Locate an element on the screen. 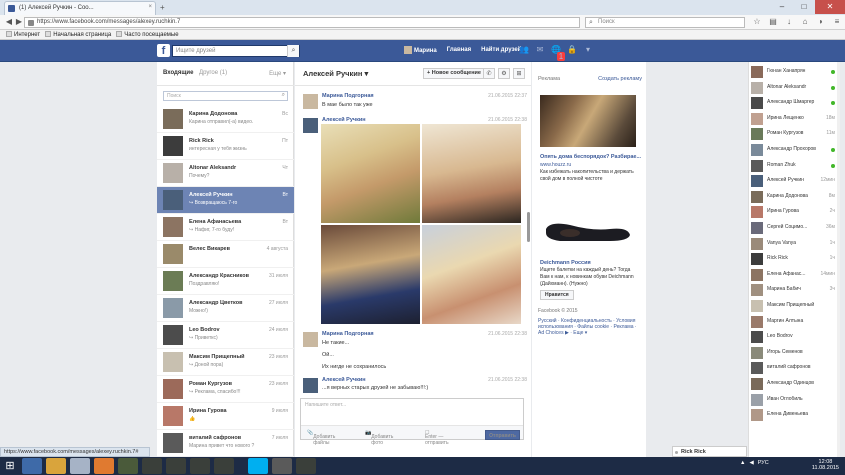  conversation-item: Александр Красников Поздравляю! 31 июля is located at coordinates (225, 281).